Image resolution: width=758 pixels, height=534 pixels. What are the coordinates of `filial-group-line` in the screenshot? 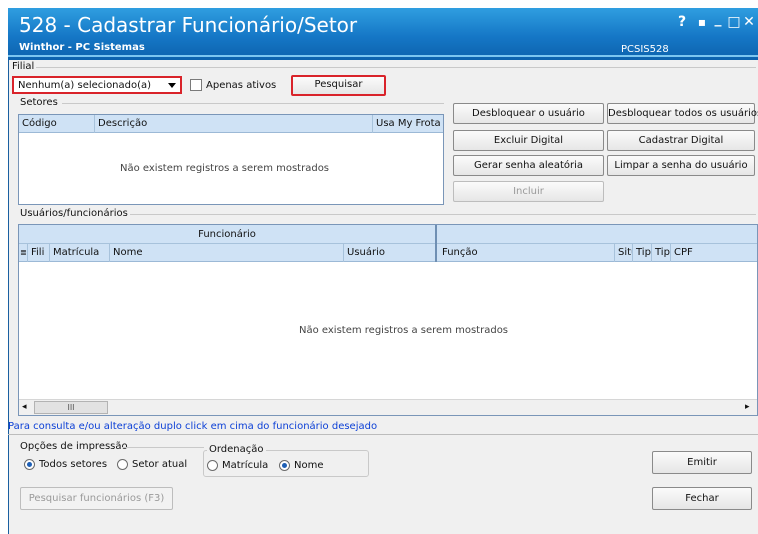 It's located at (396, 67).